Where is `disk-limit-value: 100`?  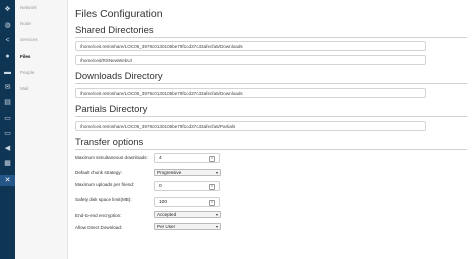 disk-limit-value: 100 is located at coordinates (163, 202).